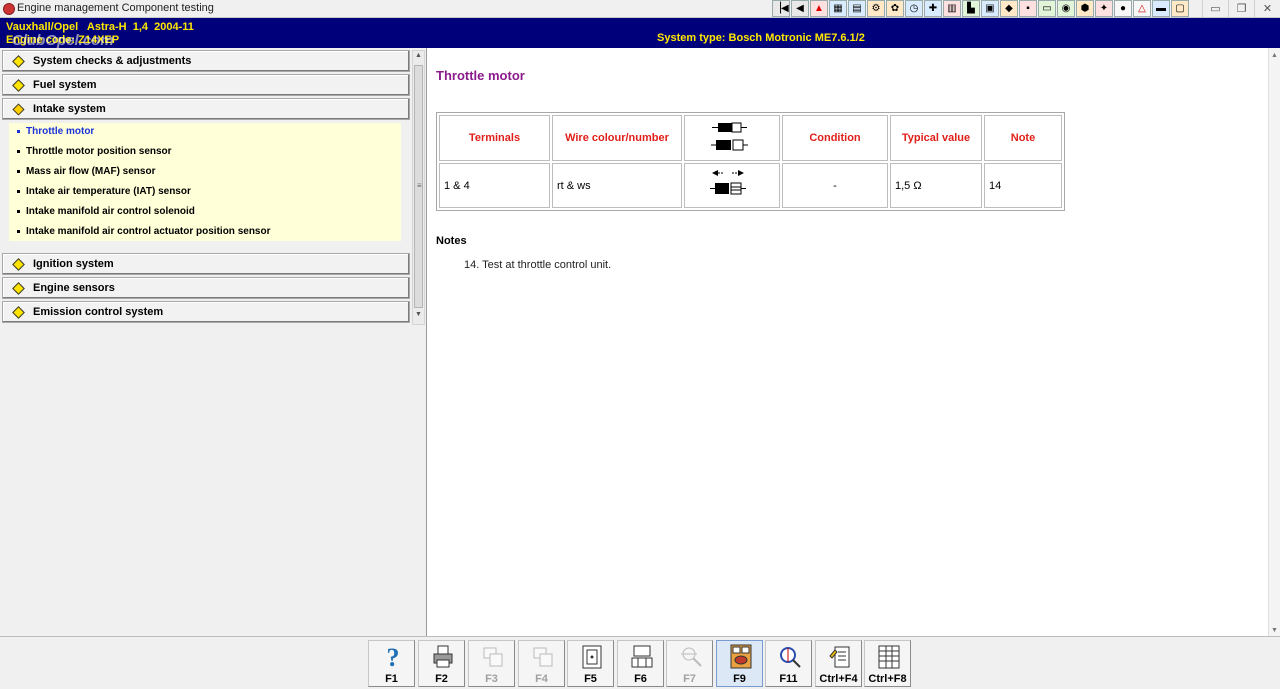 The image size is (1280, 689). What do you see at coordinates (480, 75) in the screenshot?
I see `page-title: Throttle motor` at bounding box center [480, 75].